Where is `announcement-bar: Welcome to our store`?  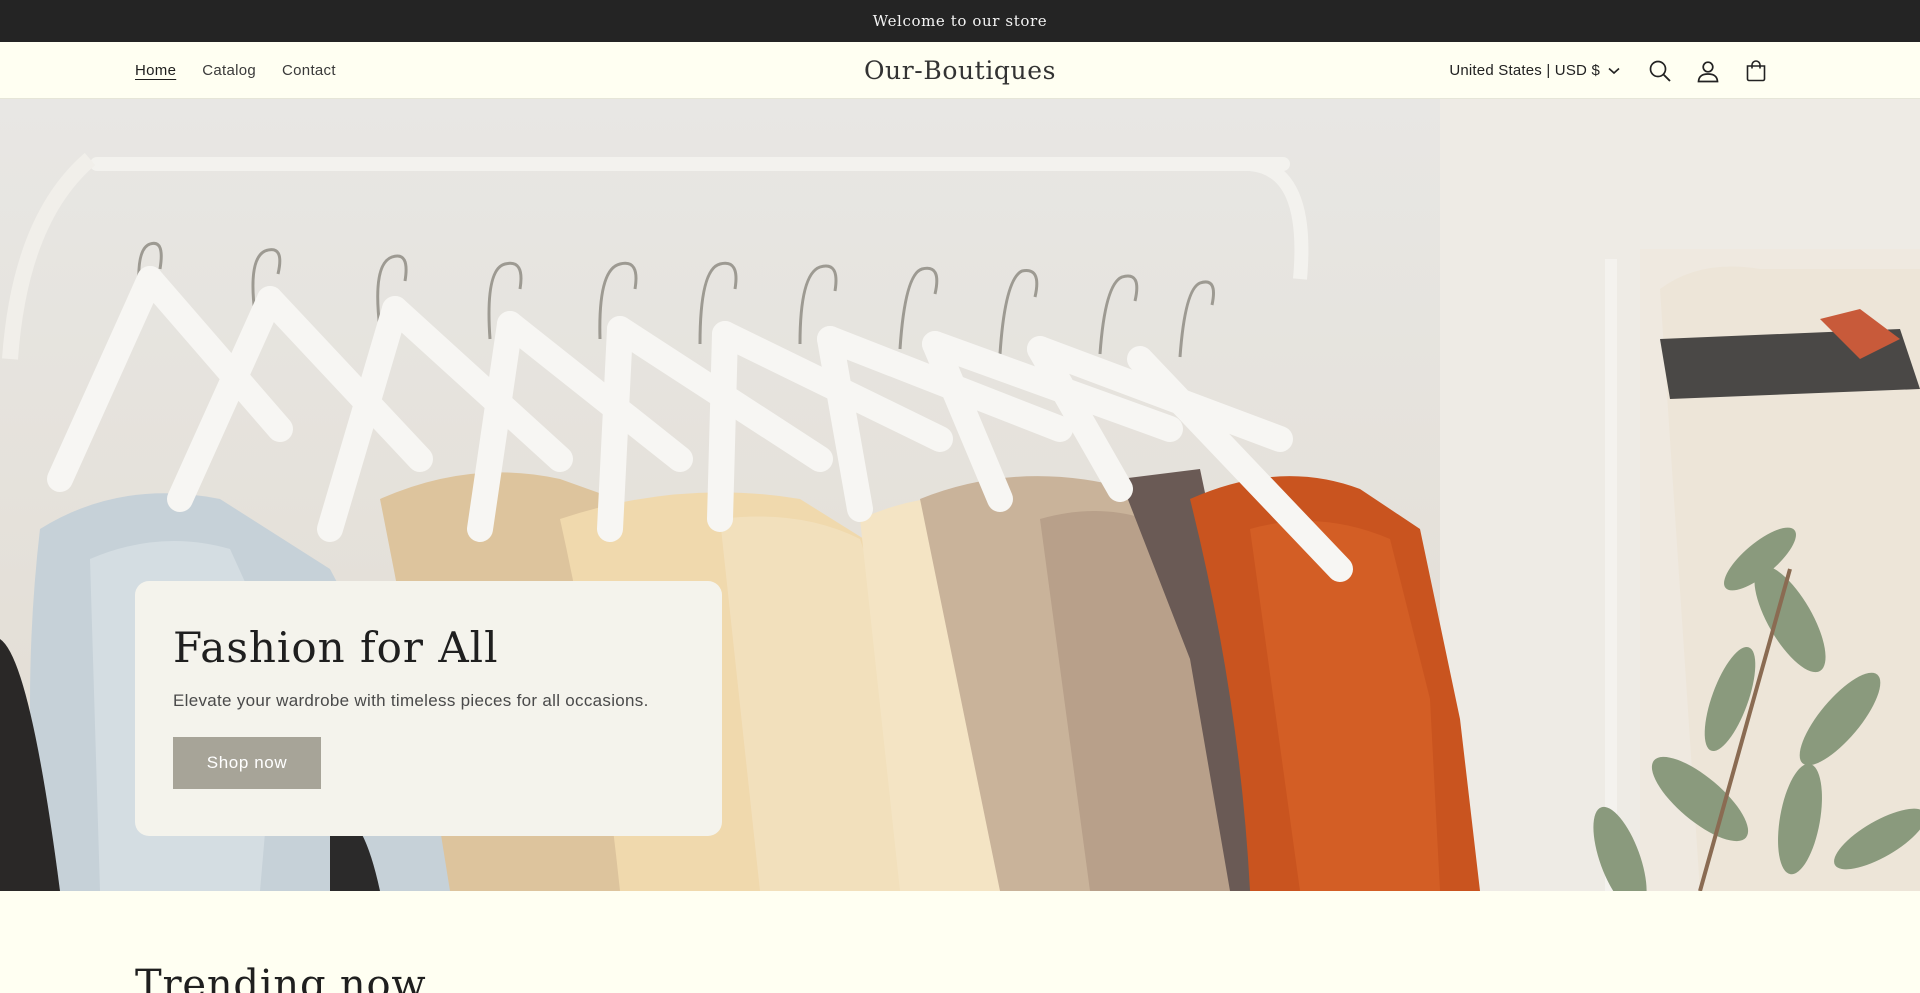
announcement-bar: Welcome to our store is located at coordinates (960, 21).